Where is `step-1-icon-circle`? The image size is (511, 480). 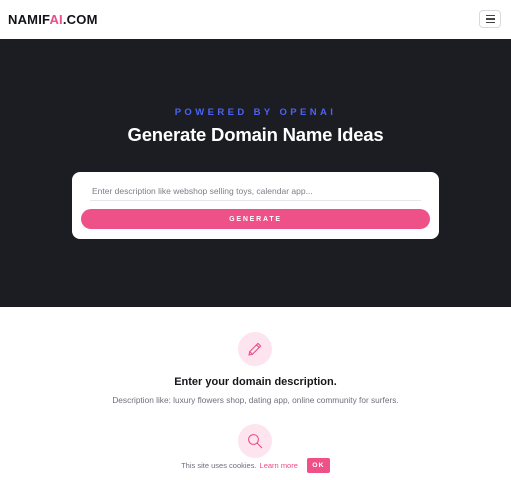
step-1-icon-circle is located at coordinates (255, 349).